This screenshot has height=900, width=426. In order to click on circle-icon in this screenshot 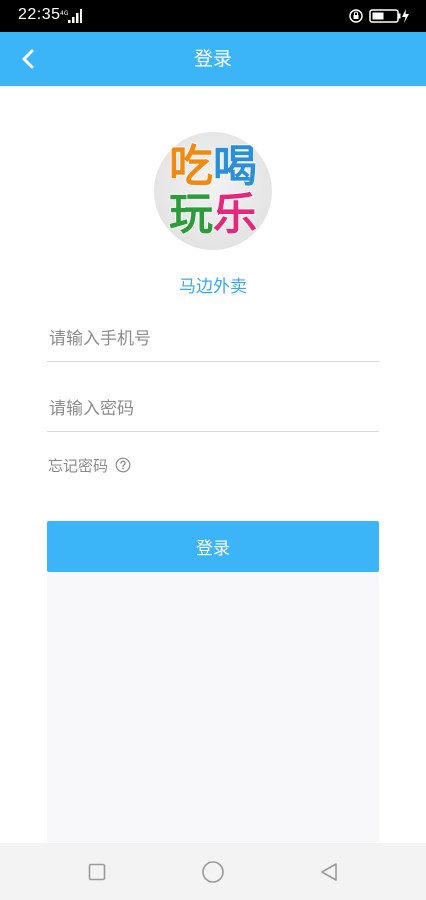, I will do `click(213, 872)`.